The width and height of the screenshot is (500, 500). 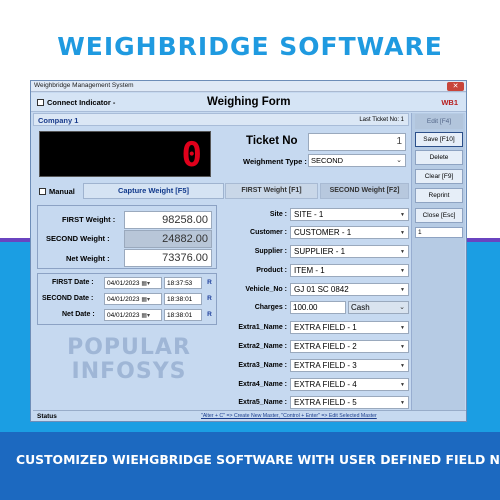 I want to click on extra5-select: EXTRA FIELD - 5 ▼, so click(x=349, y=402).